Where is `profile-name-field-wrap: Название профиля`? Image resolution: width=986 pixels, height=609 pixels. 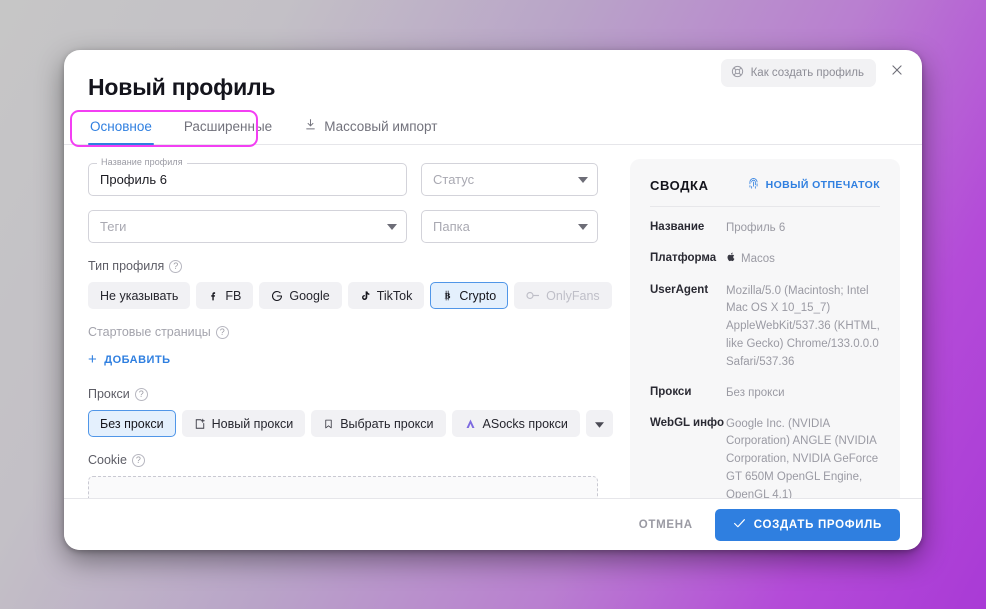
profile-name-field-wrap: Название профиля is located at coordinates (247, 176).